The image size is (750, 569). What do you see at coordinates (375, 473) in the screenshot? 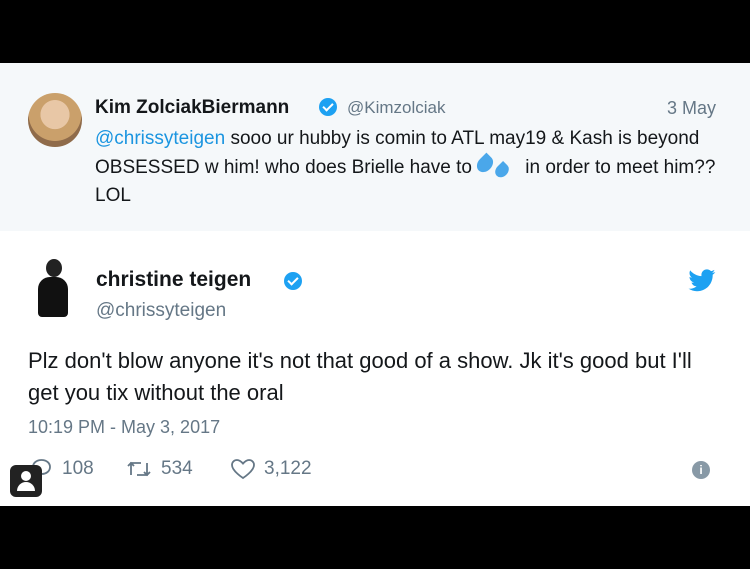
I see `tweet-actions: 108 534 3,122 i` at bounding box center [375, 473].